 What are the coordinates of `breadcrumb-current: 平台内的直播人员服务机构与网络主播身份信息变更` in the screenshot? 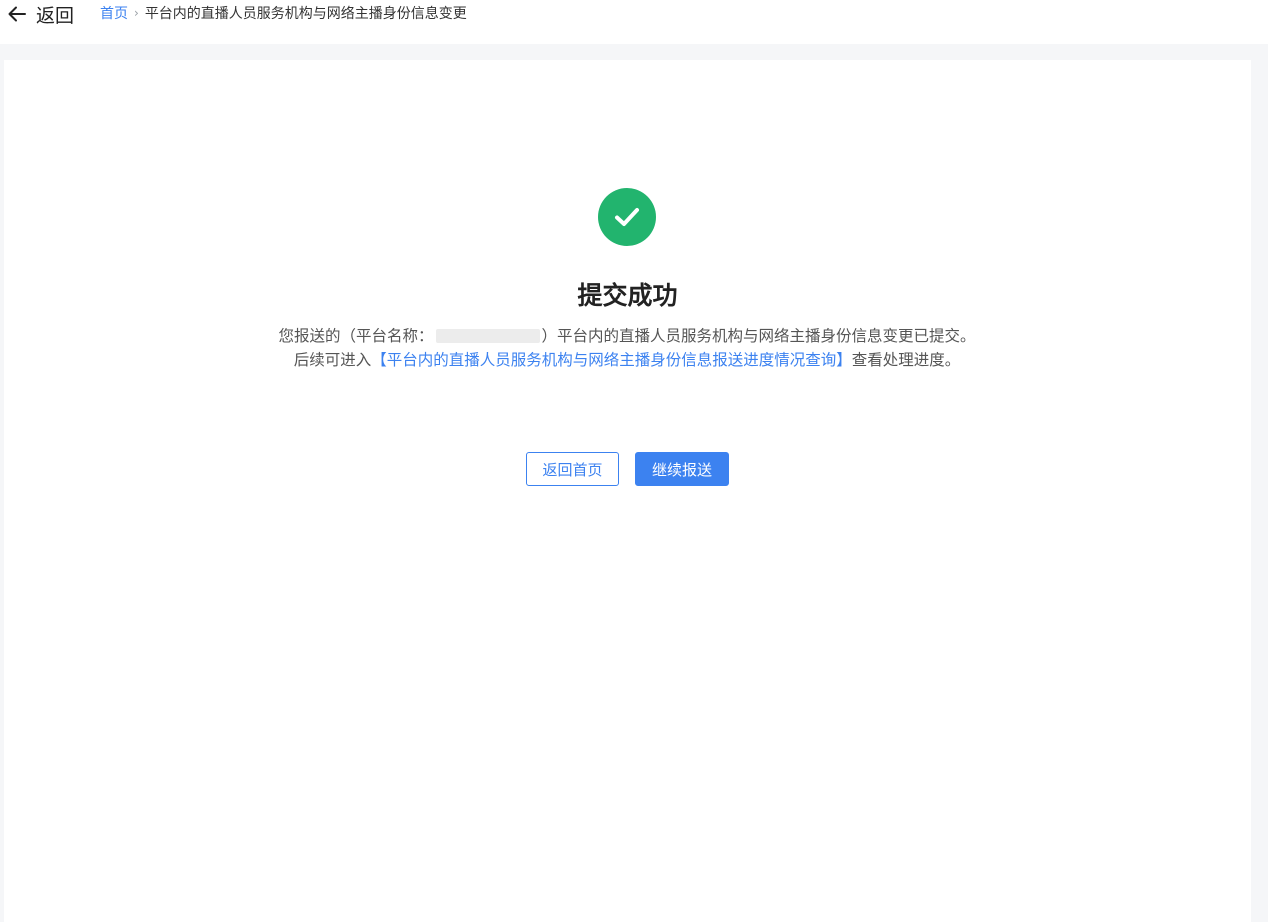 It's located at (305, 14).